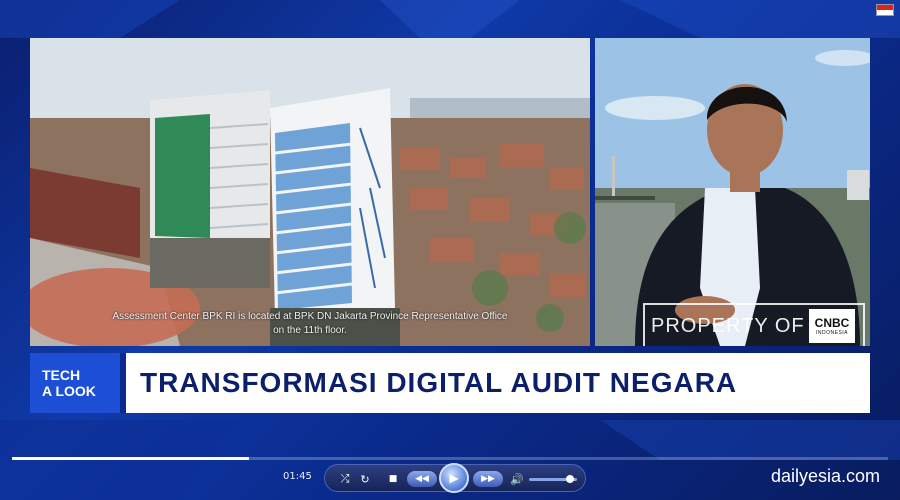  Describe the element at coordinates (728, 325) in the screenshot. I see `watermark-text: PROPERTY OF` at that location.